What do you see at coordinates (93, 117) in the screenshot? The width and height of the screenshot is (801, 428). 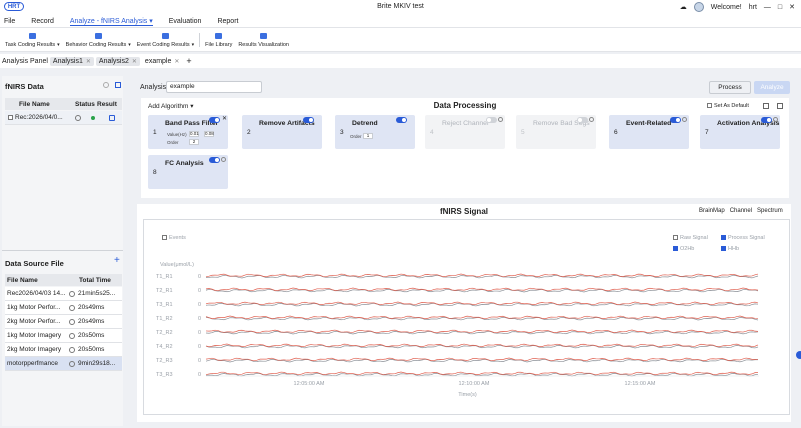 I see `status-dot` at bounding box center [93, 117].